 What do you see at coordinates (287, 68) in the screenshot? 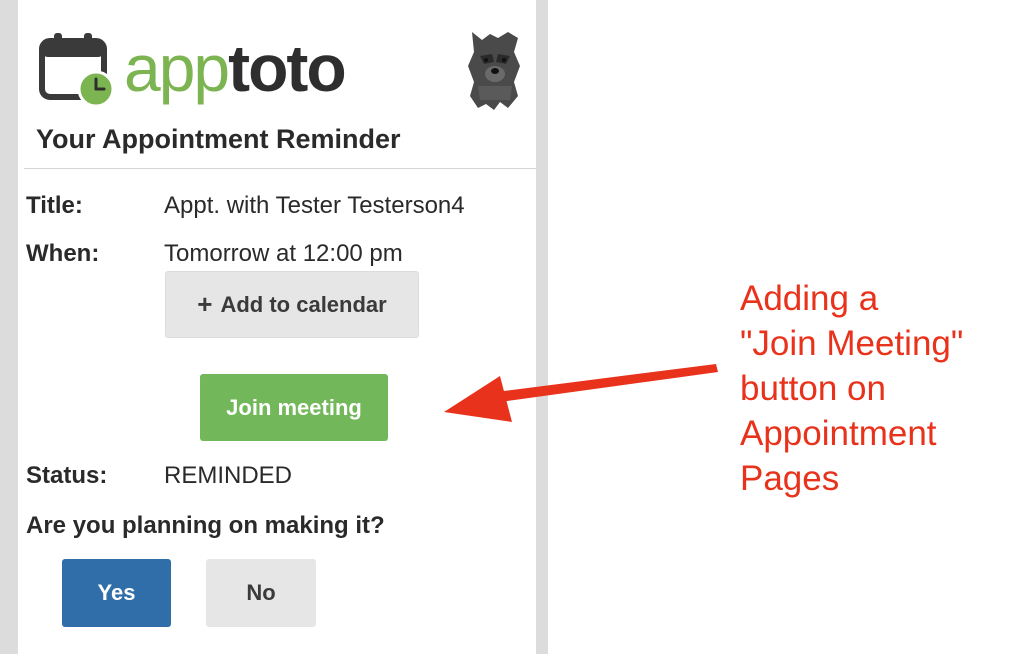
I see `logo-text-toto: toto` at bounding box center [287, 68].